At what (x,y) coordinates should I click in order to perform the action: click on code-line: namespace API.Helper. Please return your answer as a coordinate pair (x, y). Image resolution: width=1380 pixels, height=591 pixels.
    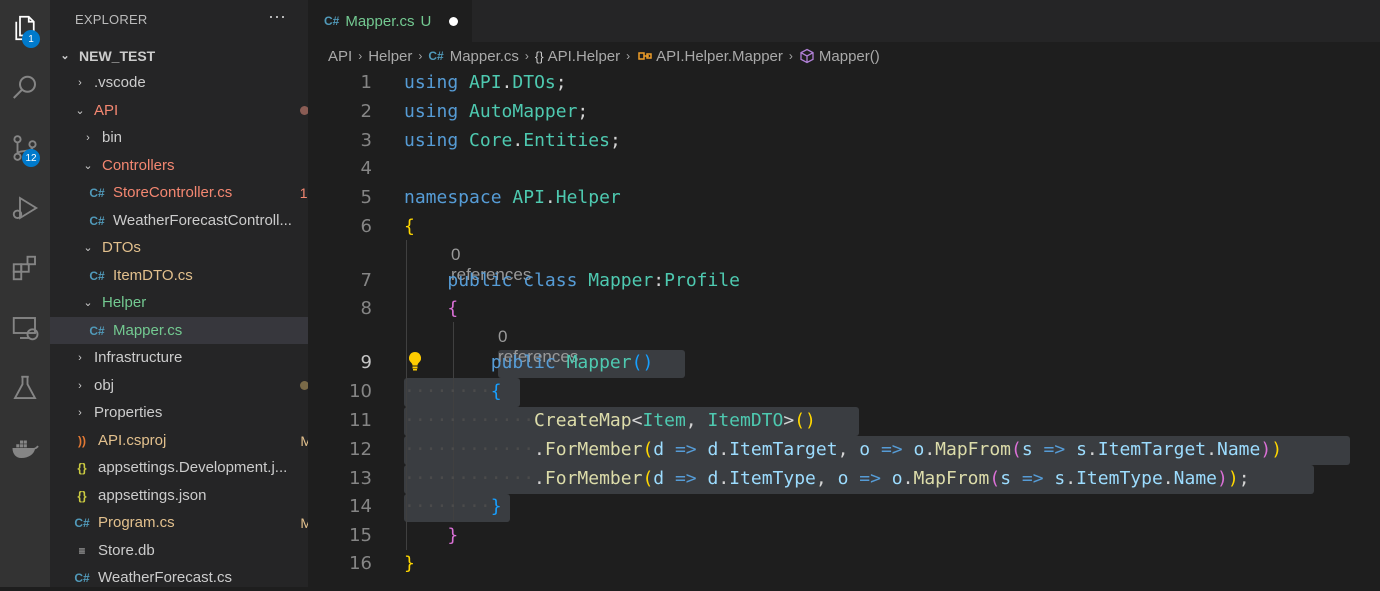
    Looking at the image, I should click on (512, 197).